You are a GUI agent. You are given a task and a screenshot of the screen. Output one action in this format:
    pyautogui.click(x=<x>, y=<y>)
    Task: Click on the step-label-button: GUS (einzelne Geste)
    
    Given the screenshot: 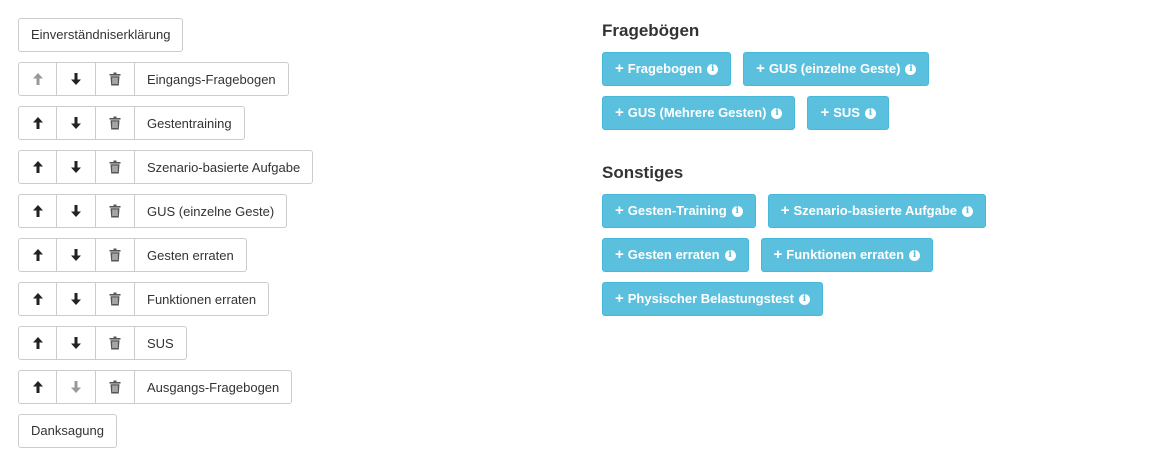 What is the action you would take?
    pyautogui.click(x=211, y=211)
    